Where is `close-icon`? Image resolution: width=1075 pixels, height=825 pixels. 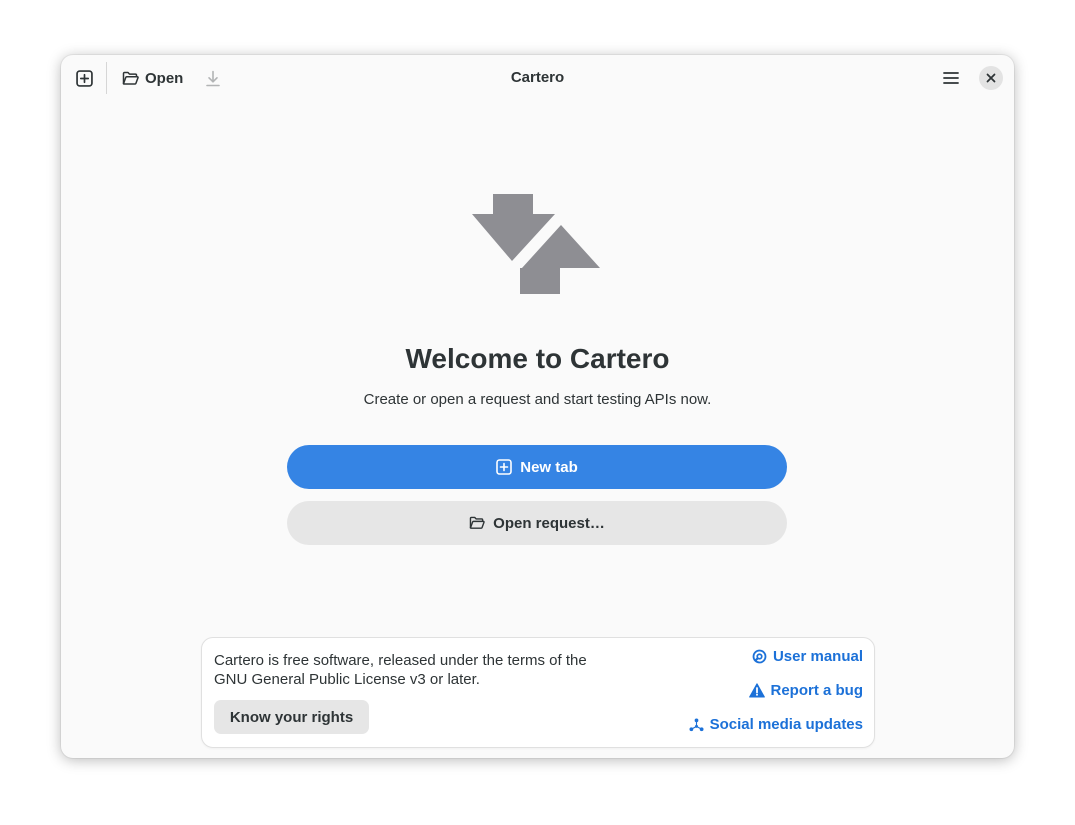
close-icon is located at coordinates (991, 78).